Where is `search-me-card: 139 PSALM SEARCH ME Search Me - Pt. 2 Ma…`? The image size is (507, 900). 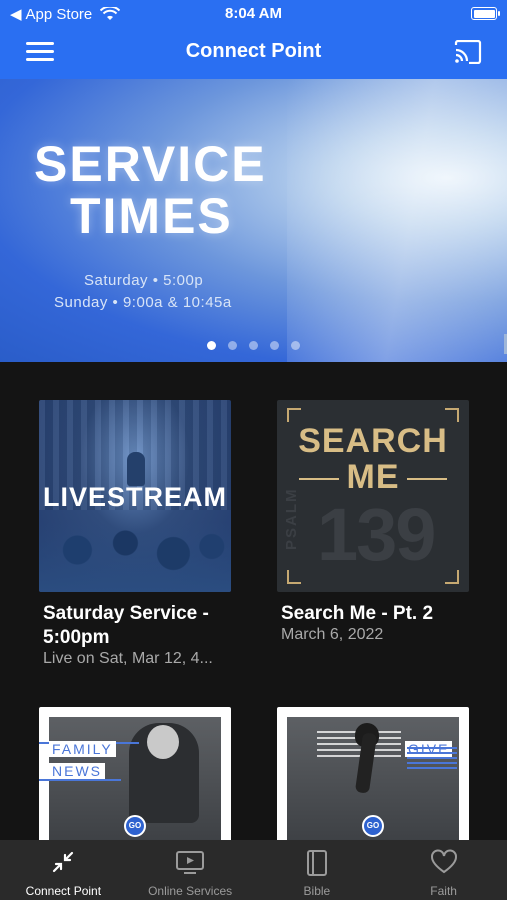 search-me-card: 139 PSALM SEARCH ME Search Me - Pt. 2 Ma… is located at coordinates (373, 521).